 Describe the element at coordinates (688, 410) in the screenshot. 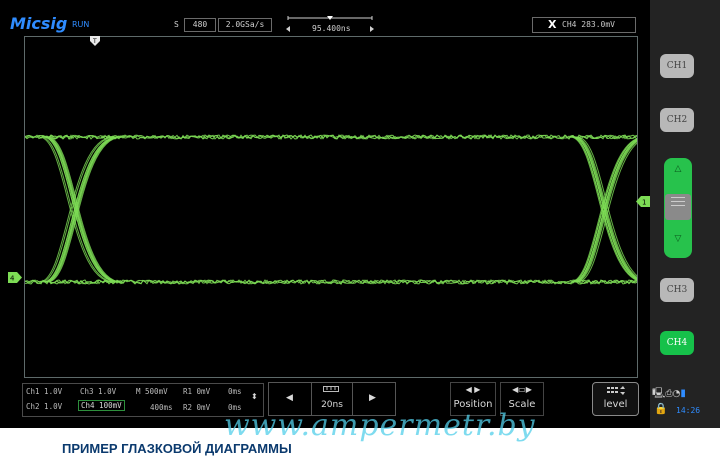

I see `clock-time: 14:26` at that location.